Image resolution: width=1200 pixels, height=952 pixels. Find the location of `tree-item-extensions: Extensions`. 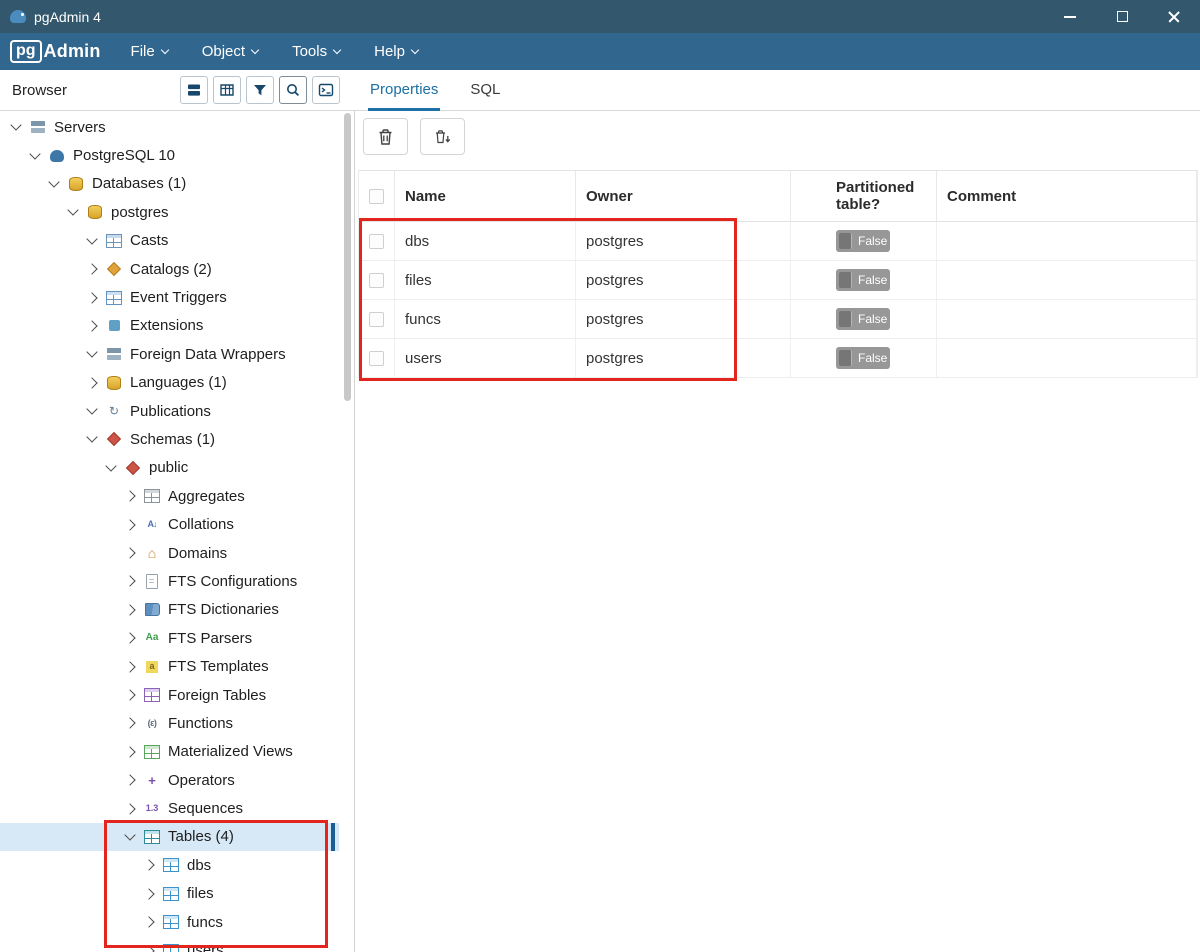

tree-item-extensions: Extensions is located at coordinates (177, 326).